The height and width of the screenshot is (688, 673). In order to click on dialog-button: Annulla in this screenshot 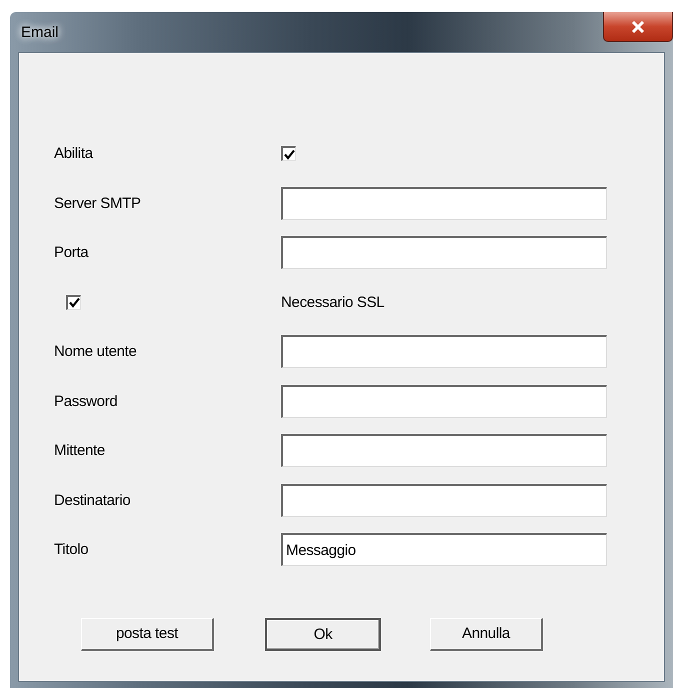, I will do `click(486, 634)`.